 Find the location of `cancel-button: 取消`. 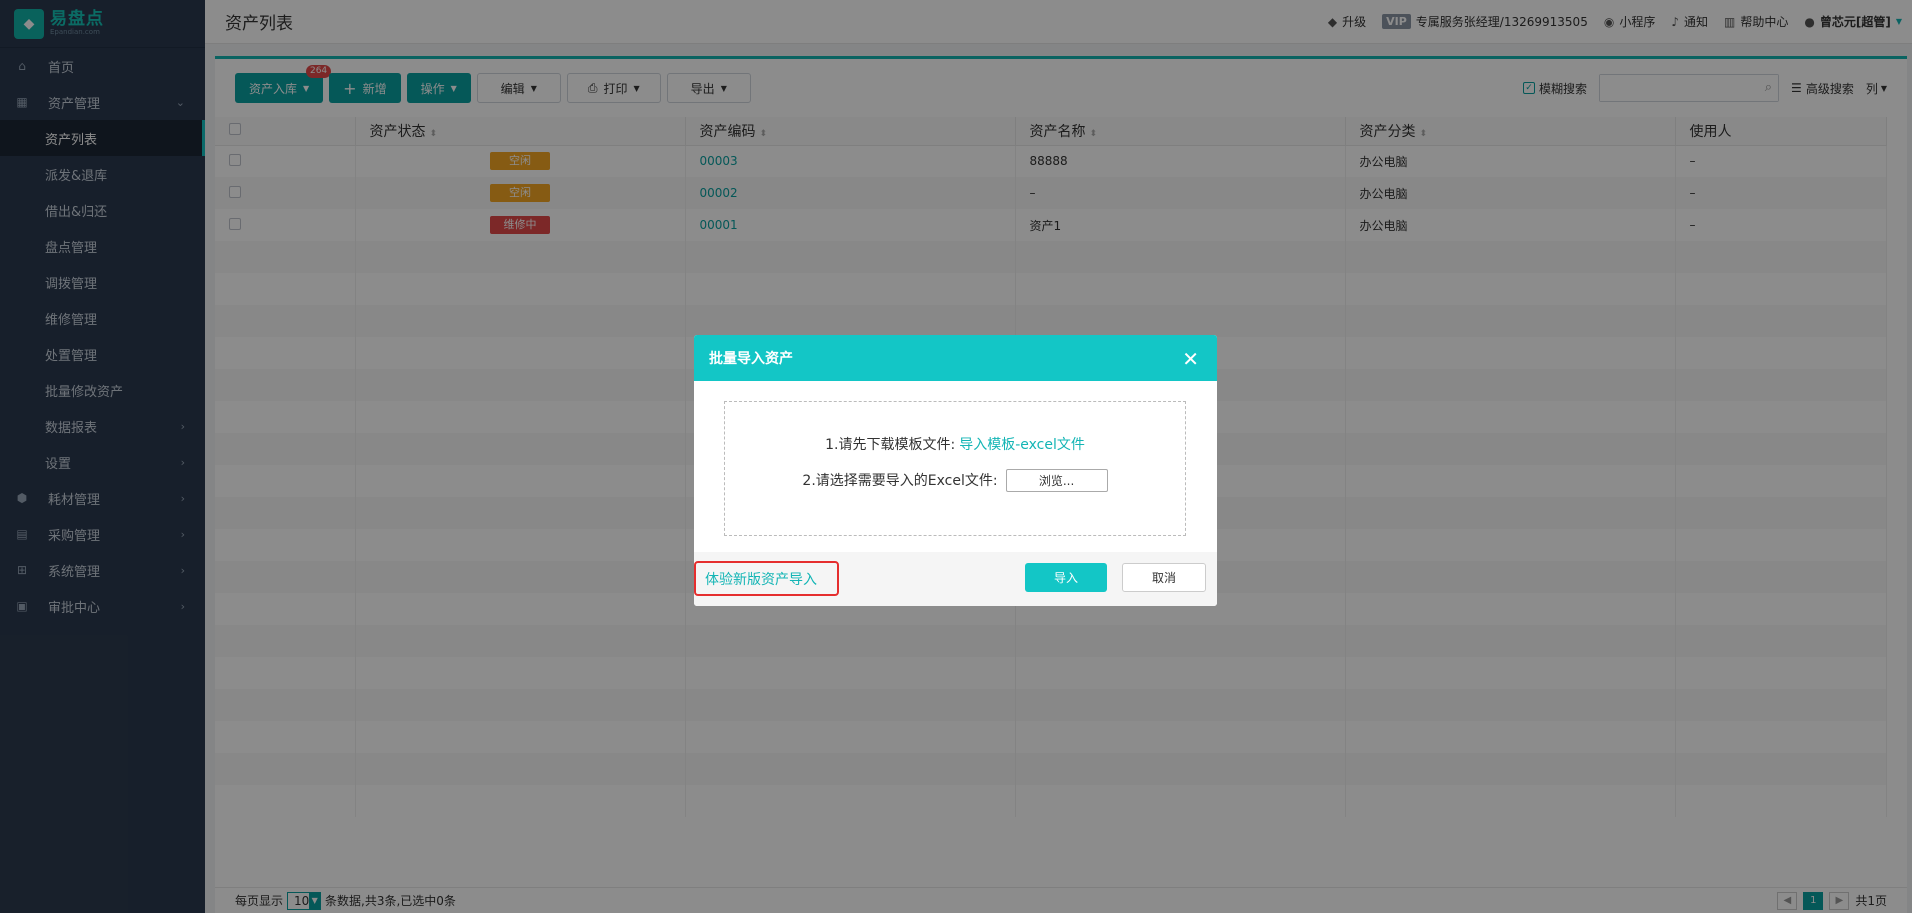

cancel-button: 取消 is located at coordinates (1164, 577).